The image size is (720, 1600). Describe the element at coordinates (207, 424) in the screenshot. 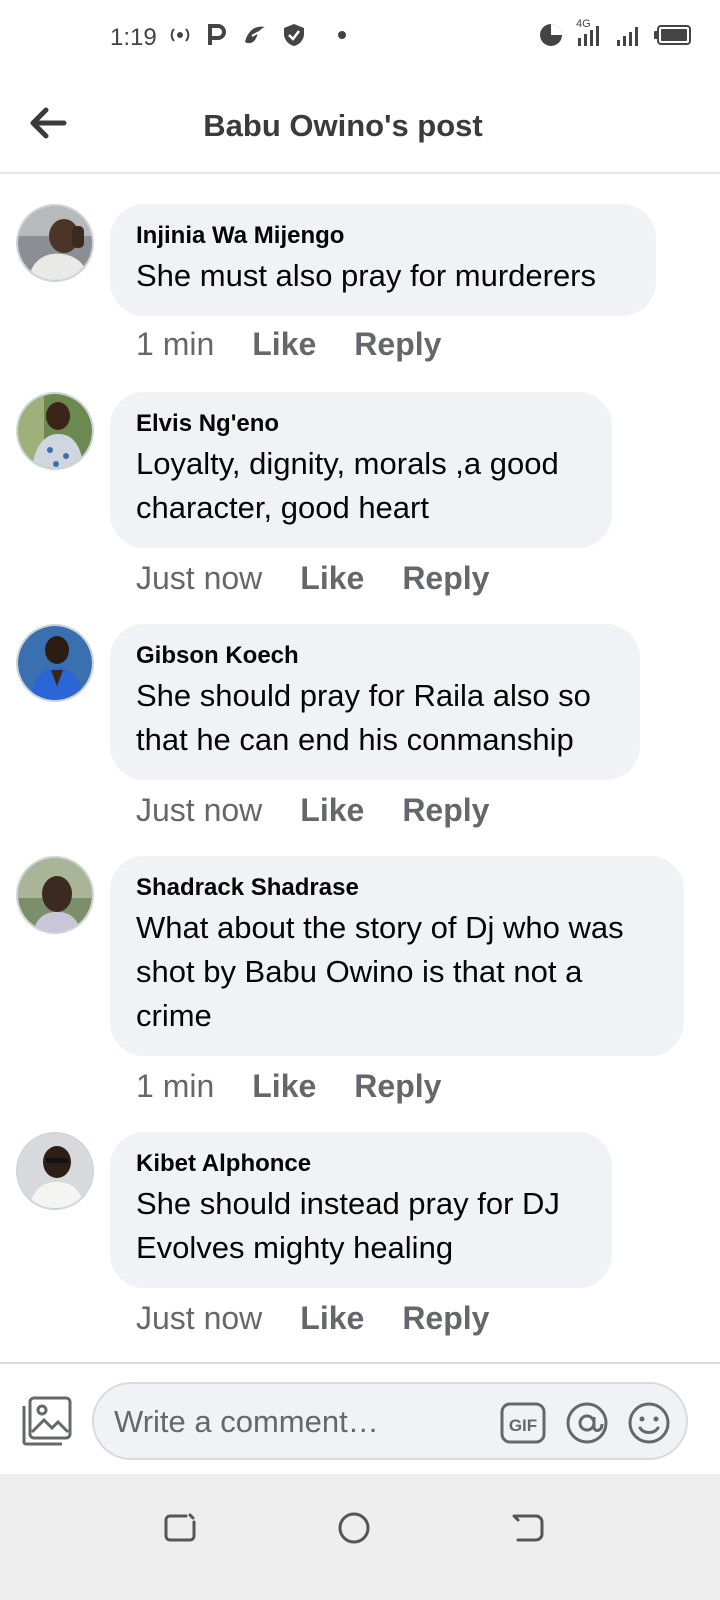

I see `comment-author: Elvis Ng'eno` at that location.